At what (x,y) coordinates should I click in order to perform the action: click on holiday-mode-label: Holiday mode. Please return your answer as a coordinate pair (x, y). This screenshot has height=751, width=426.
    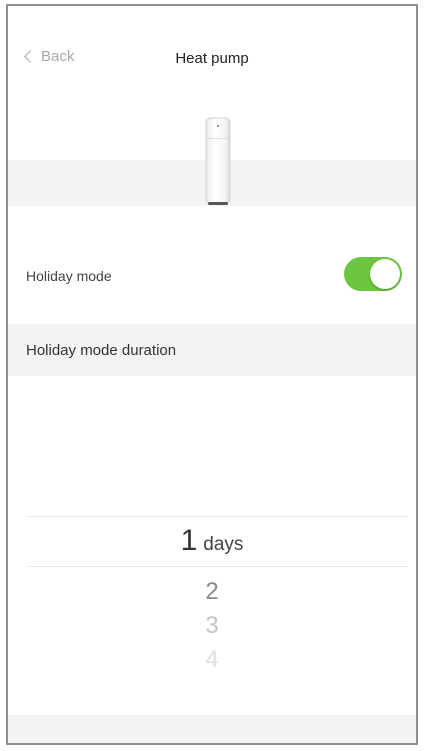
    Looking at the image, I should click on (69, 276).